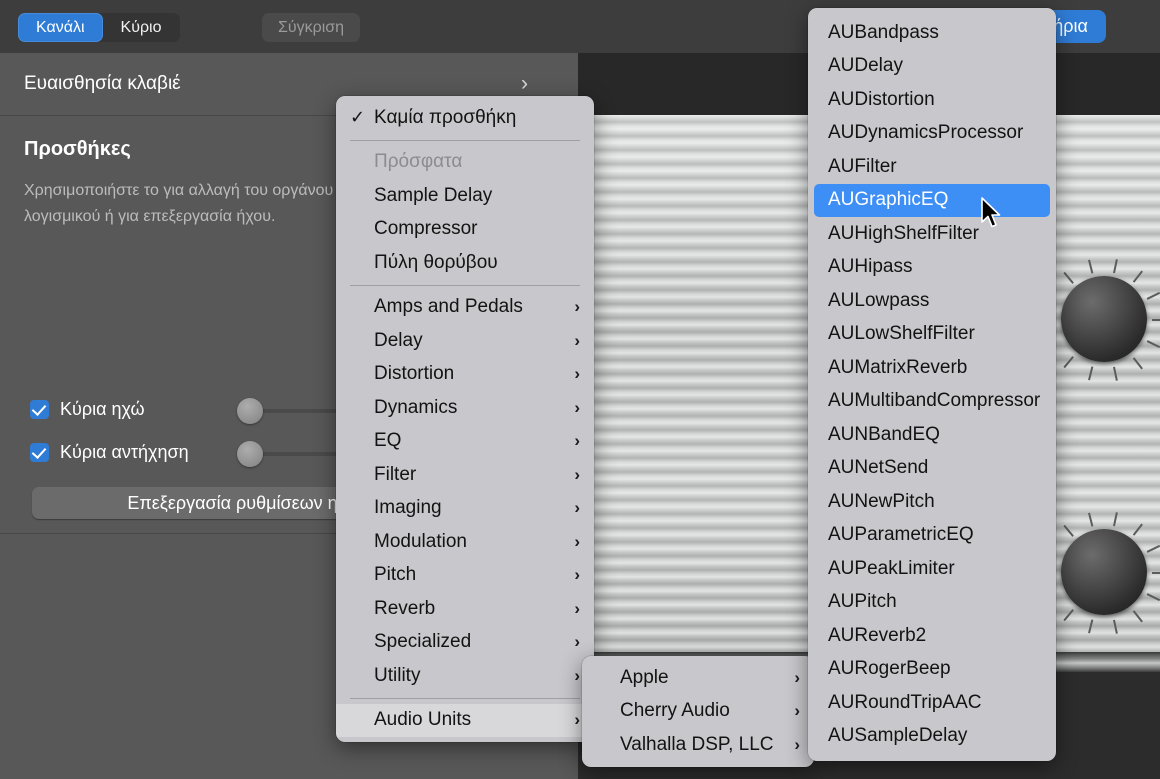  Describe the element at coordinates (1104, 572) in the screenshot. I see `plugin-knob-lower` at that location.